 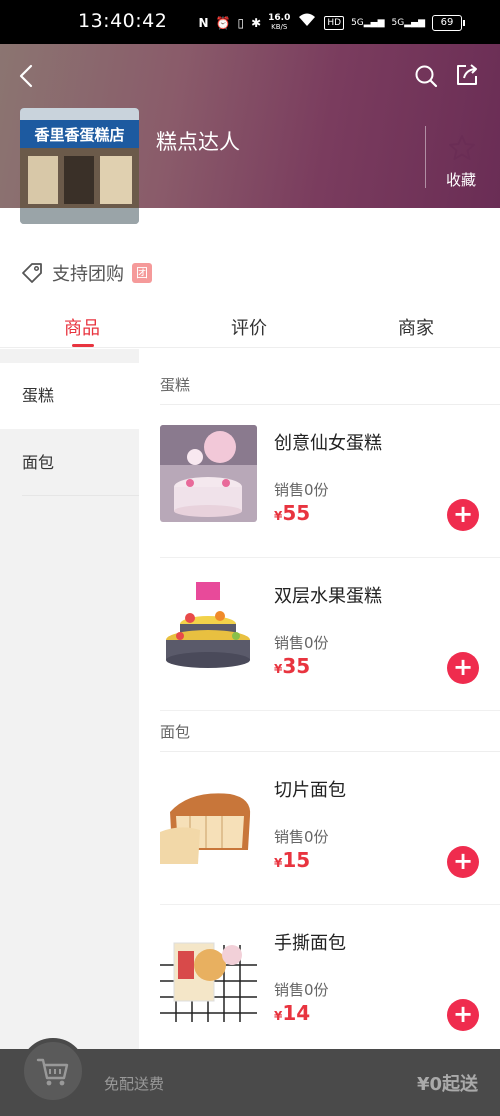 I want to click on category-item-cake: 蛋糕, so click(x=69, y=396).